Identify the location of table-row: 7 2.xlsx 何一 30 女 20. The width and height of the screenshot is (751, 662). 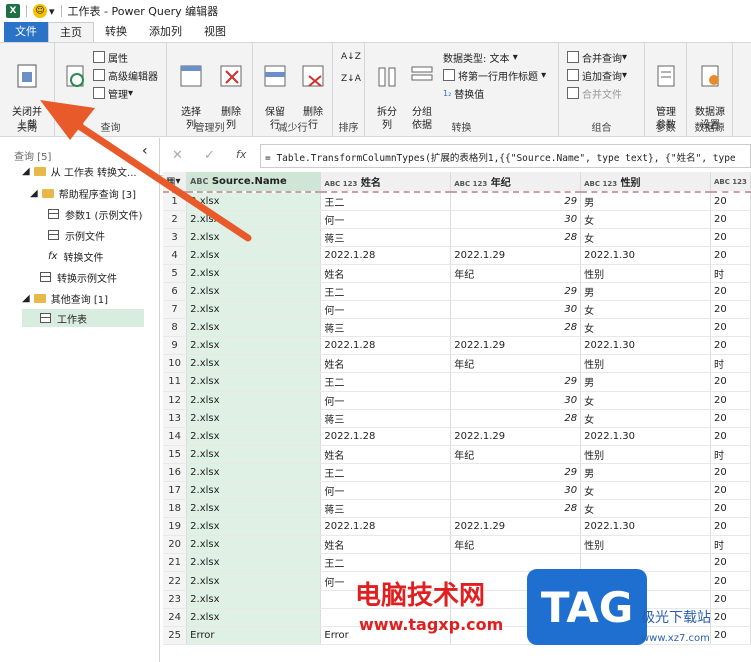
(457, 310).